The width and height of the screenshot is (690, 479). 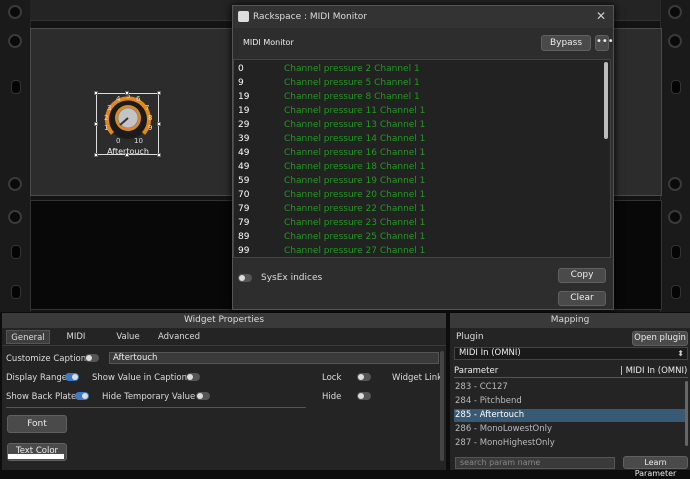 I want to click on message-text: Channel pressure 19 Channel 1, so click(x=355, y=181).